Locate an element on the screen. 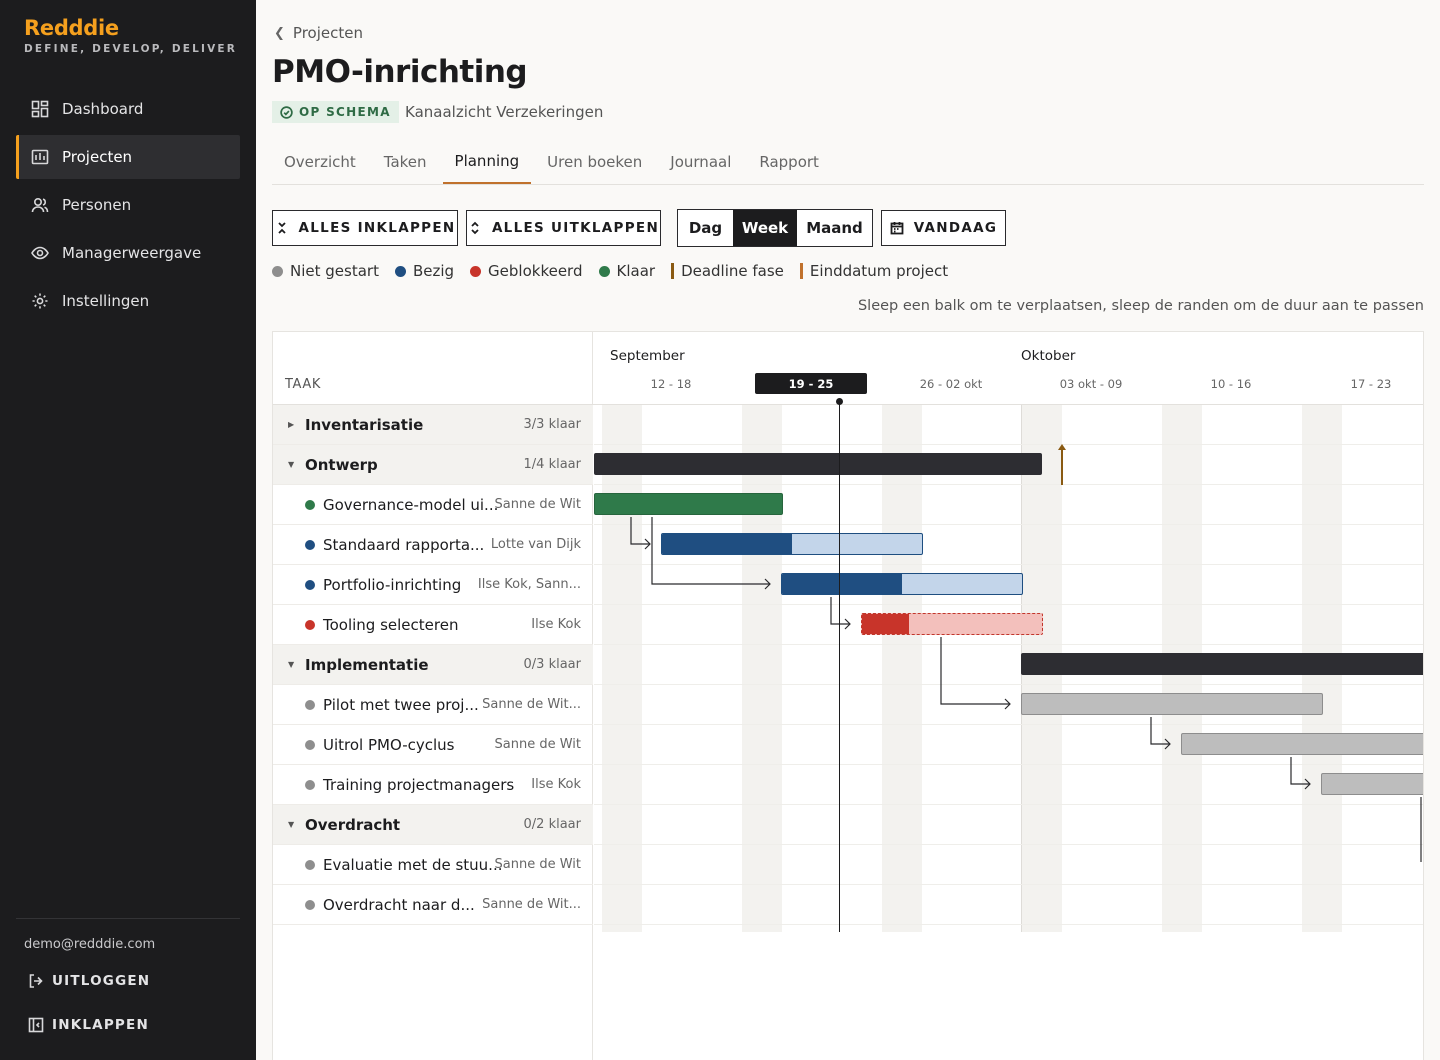 This screenshot has height=1060, width=1440. gantt-bar-ontwerp is located at coordinates (818, 464).